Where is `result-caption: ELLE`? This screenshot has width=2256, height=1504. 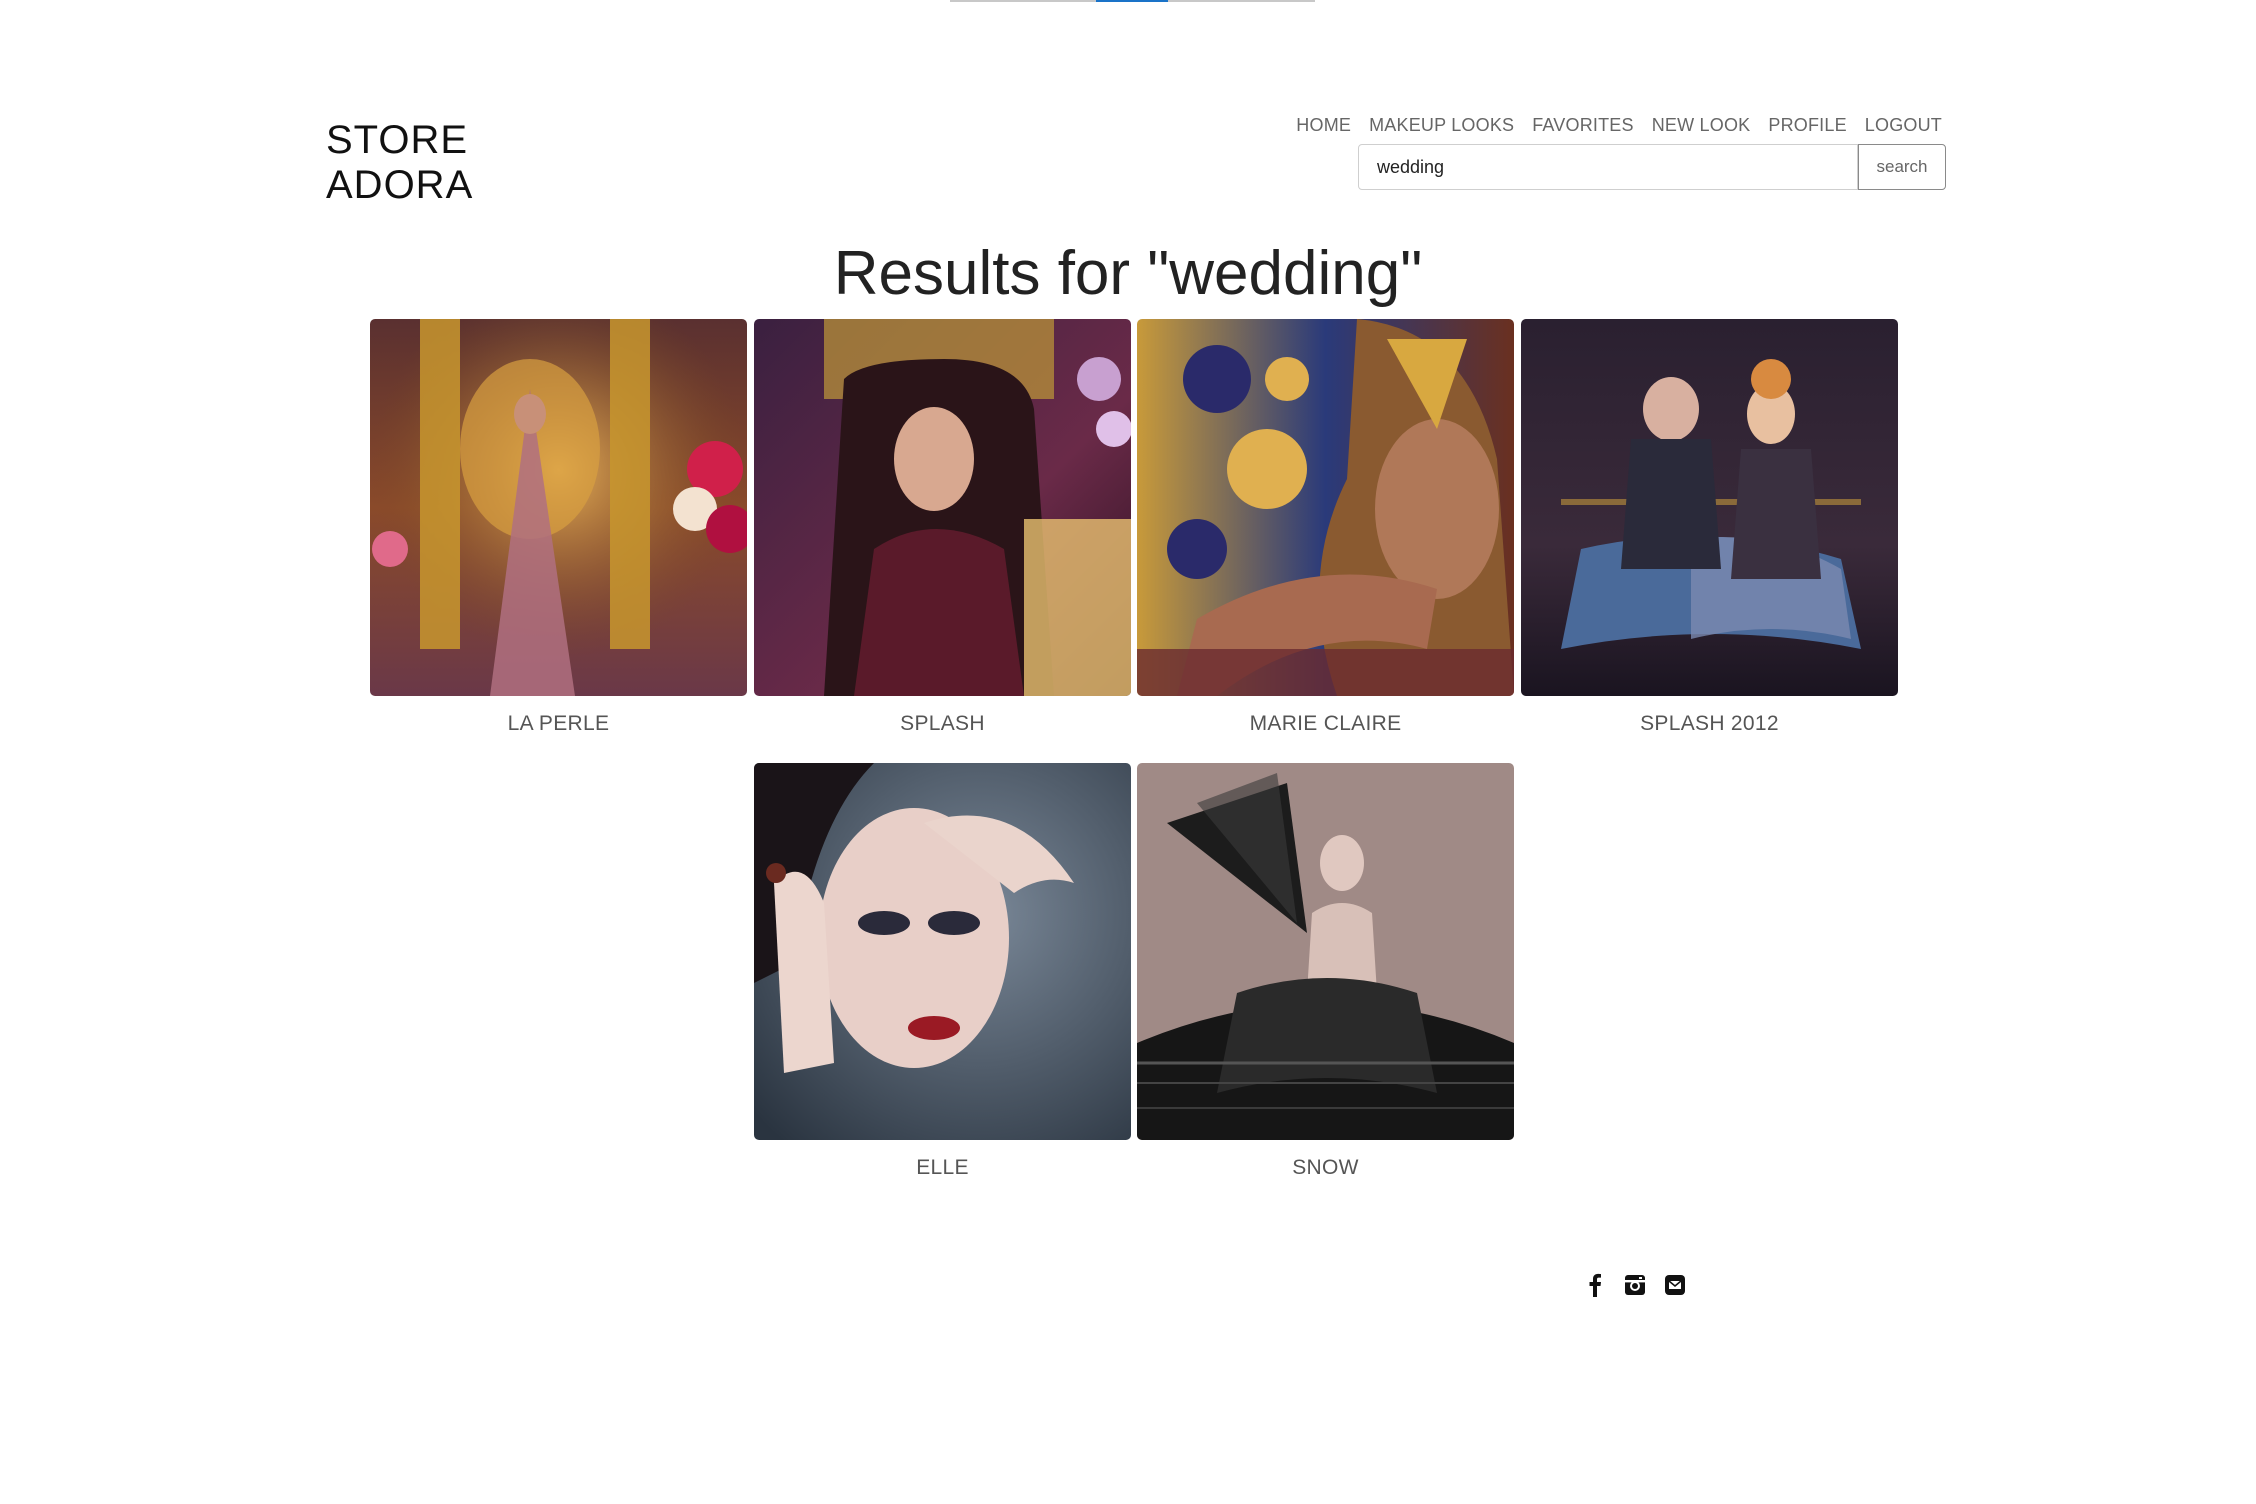
result-caption: ELLE is located at coordinates (942, 1168).